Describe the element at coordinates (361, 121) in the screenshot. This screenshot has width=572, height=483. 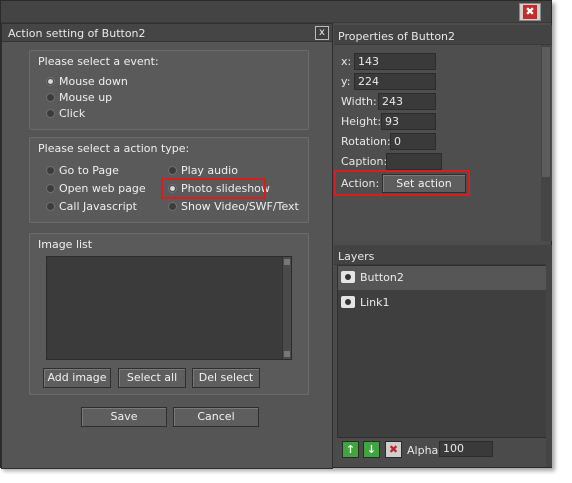
I see `height-label: Height:` at that location.